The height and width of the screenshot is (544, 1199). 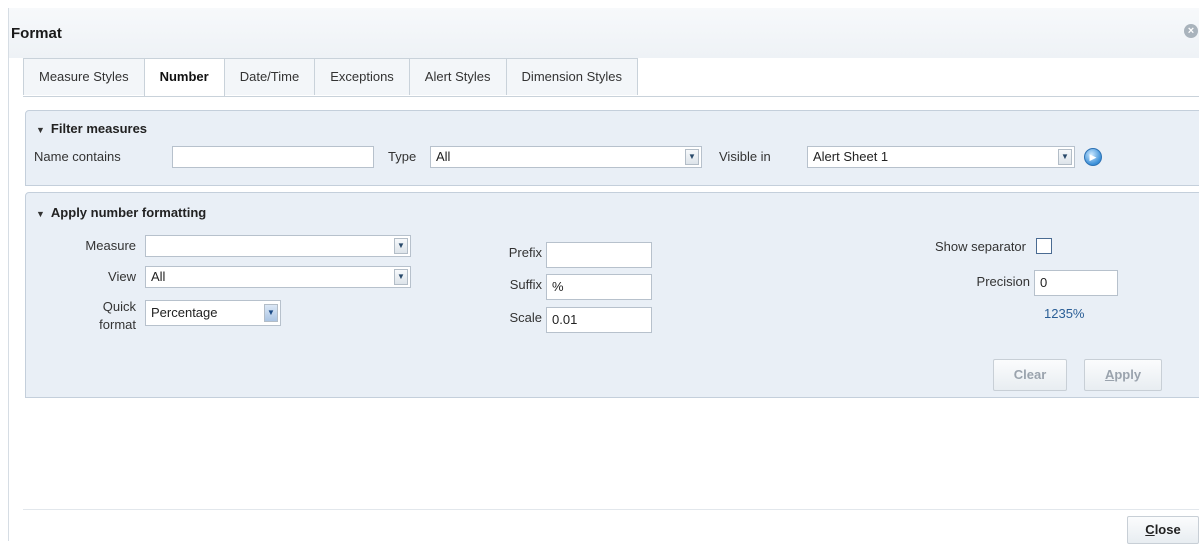 I want to click on scale-label: Scale, so click(x=525, y=317).